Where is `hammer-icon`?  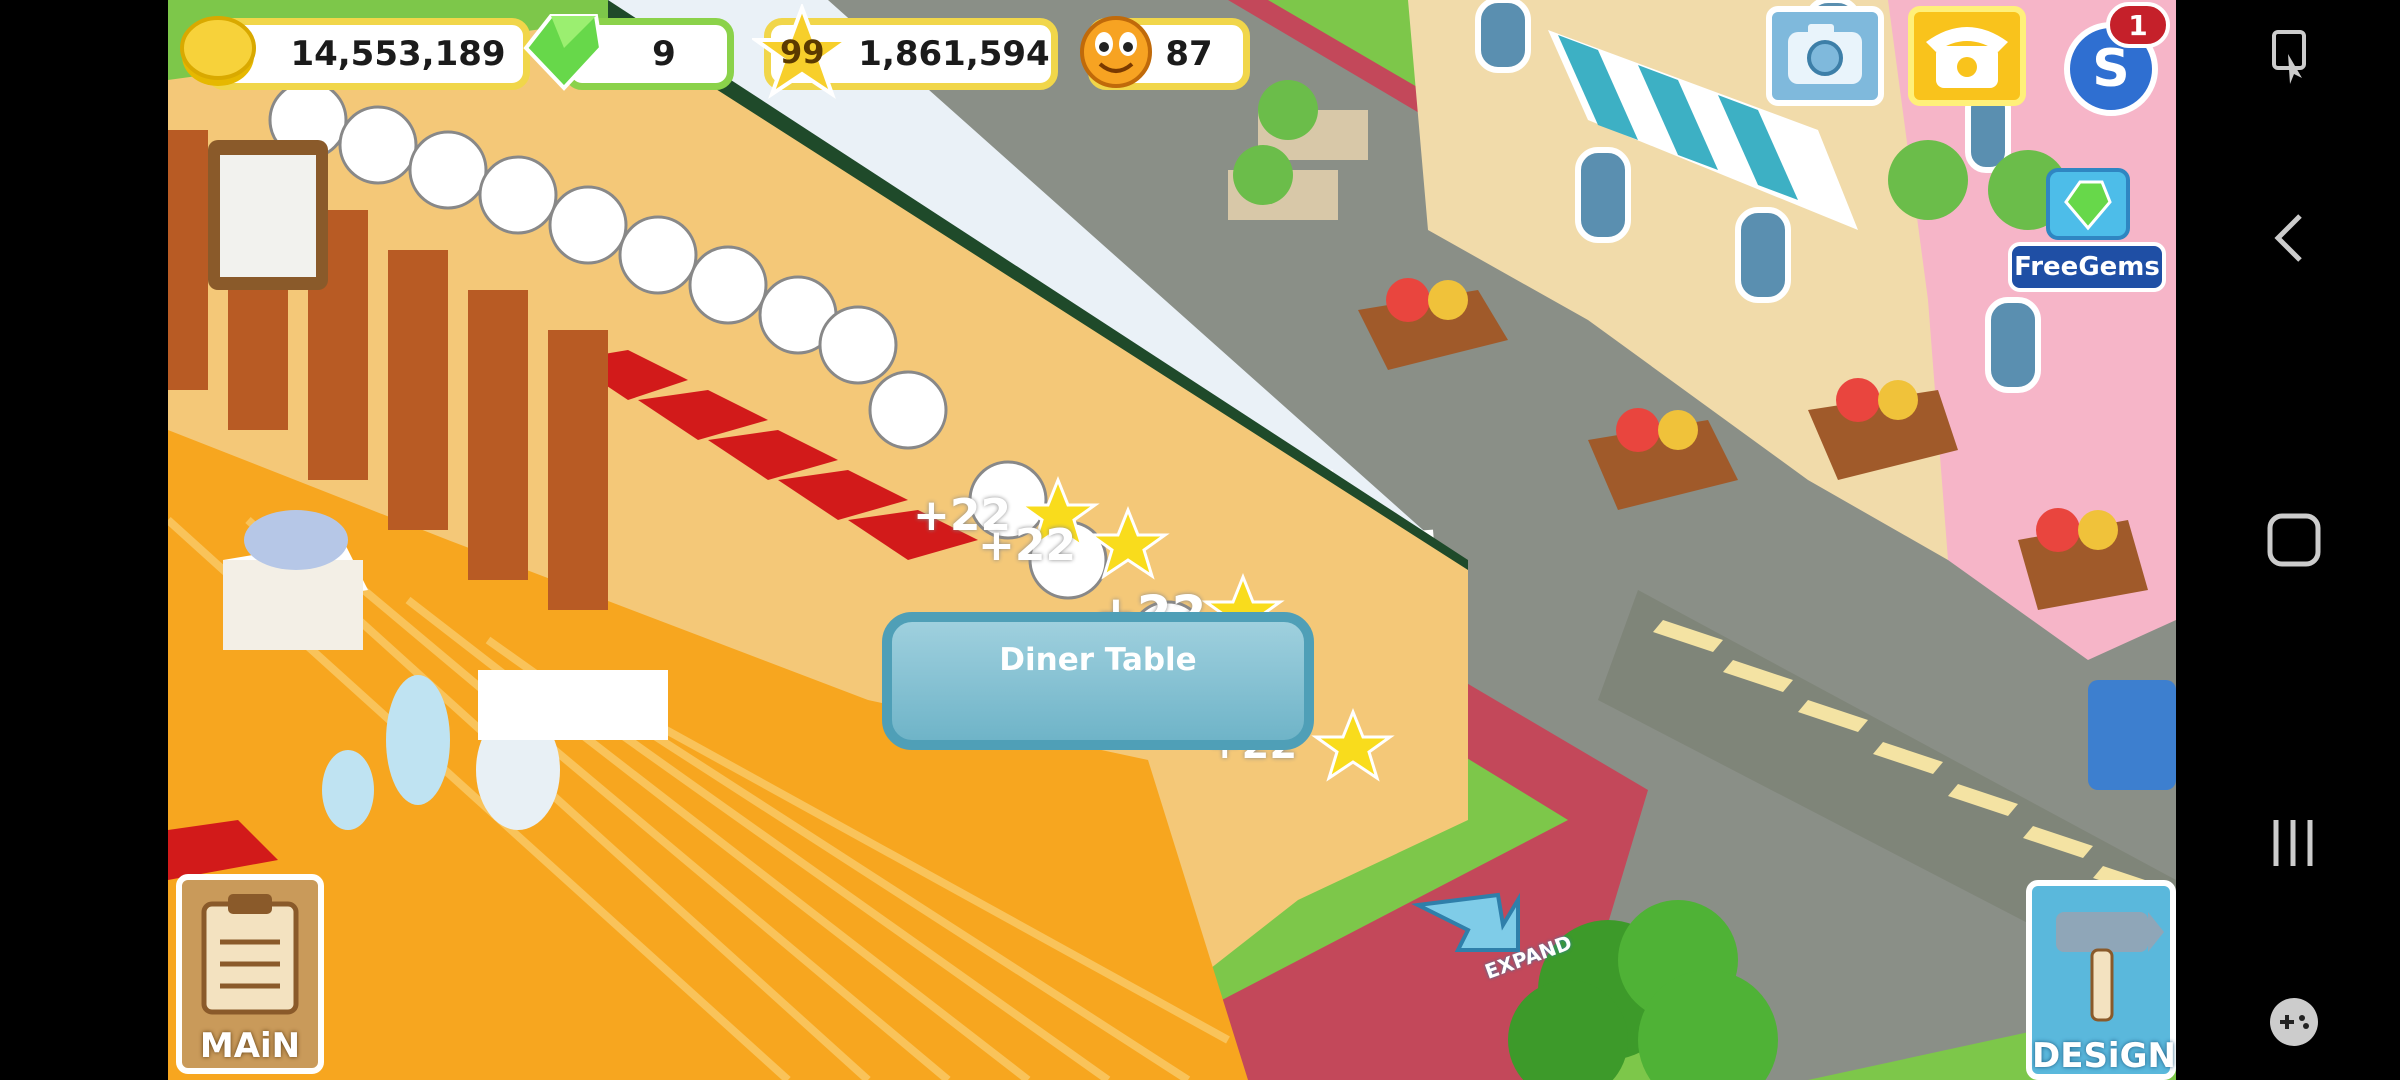 hammer-icon is located at coordinates (2110, 967).